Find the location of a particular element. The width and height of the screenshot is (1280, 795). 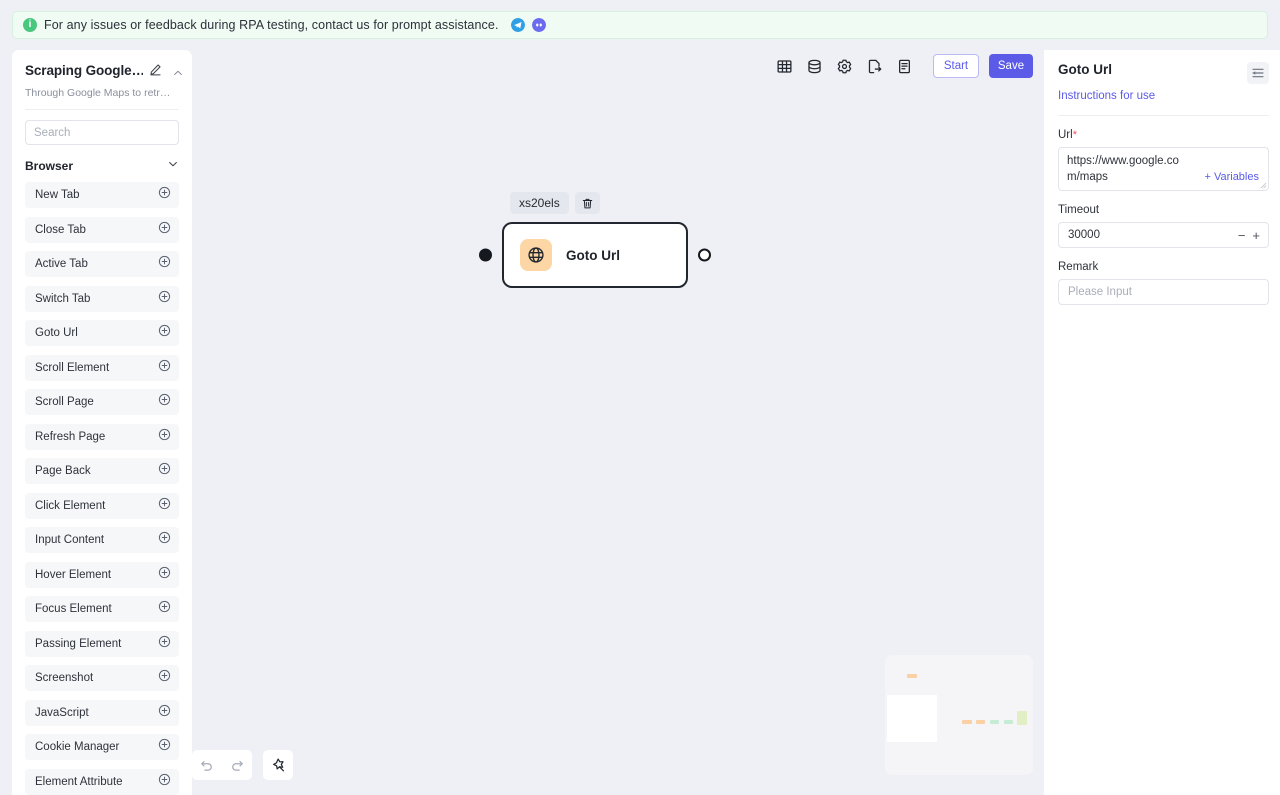

canvas-controls is located at coordinates (242, 765).